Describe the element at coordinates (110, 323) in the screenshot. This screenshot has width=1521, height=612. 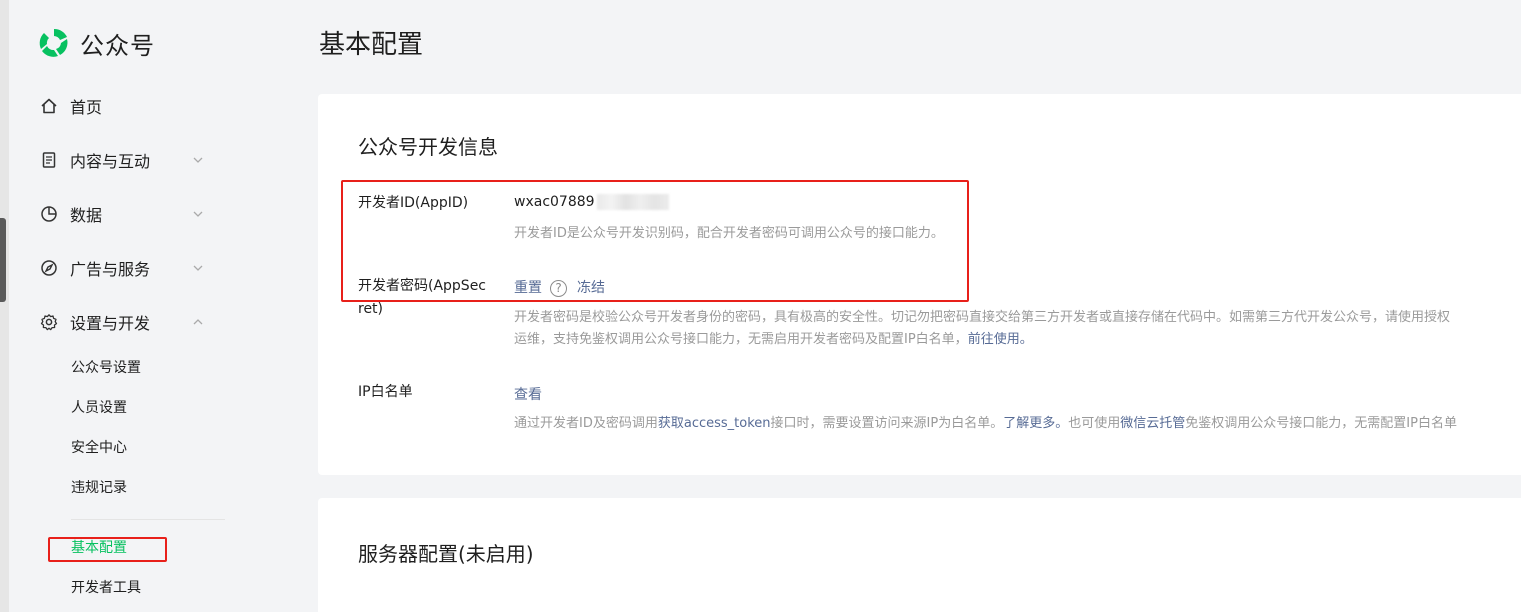
I see `sidebar-item-label: 设置与开发` at that location.